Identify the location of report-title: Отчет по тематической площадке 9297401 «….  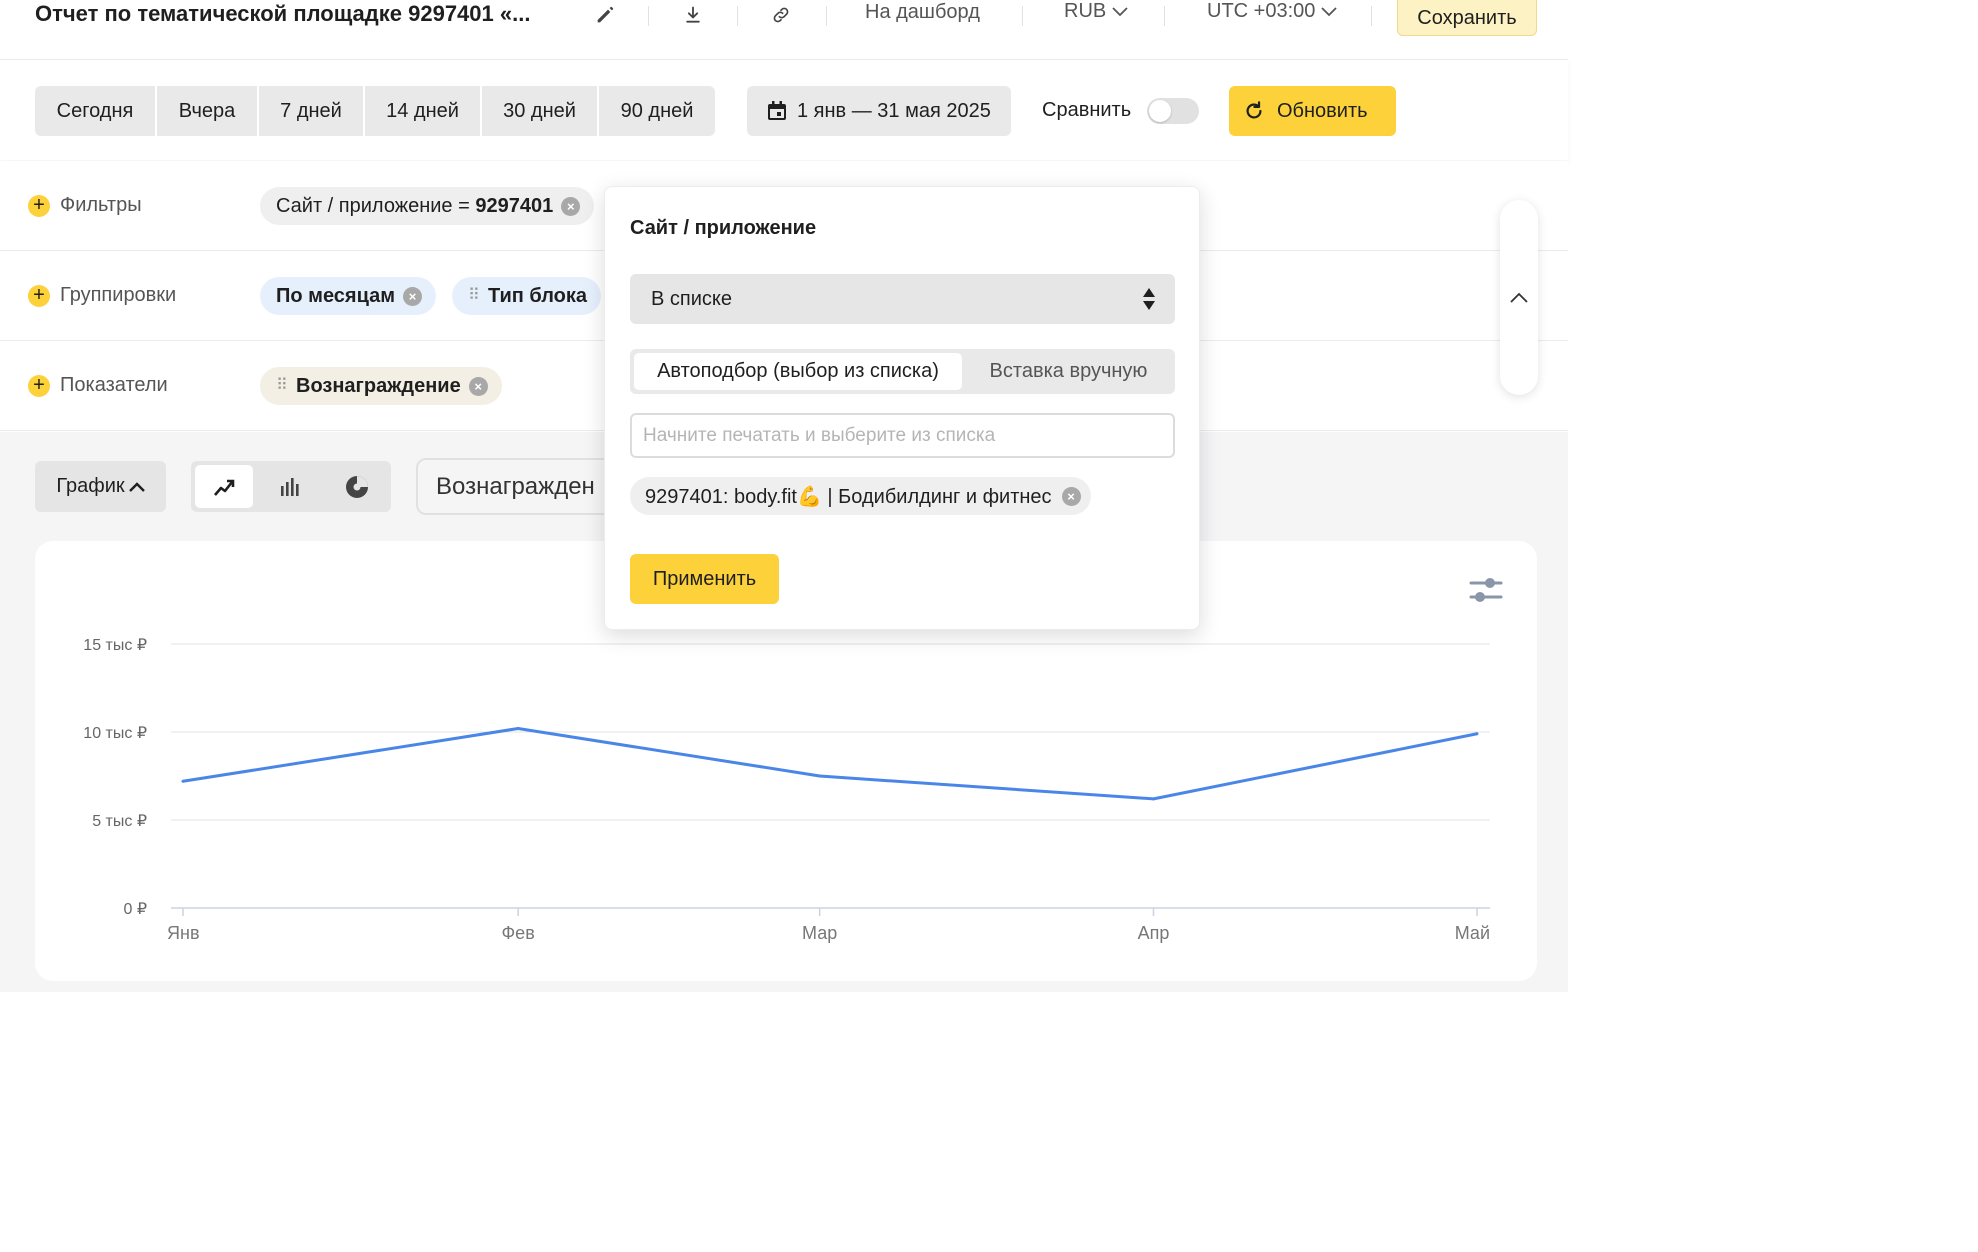
(283, 13).